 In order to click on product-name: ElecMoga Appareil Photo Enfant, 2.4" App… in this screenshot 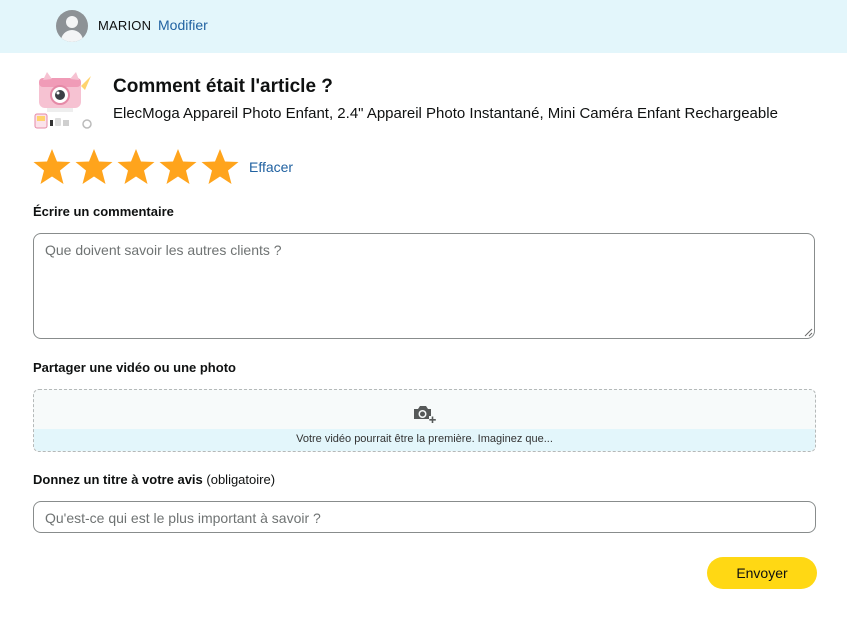, I will do `click(445, 113)`.